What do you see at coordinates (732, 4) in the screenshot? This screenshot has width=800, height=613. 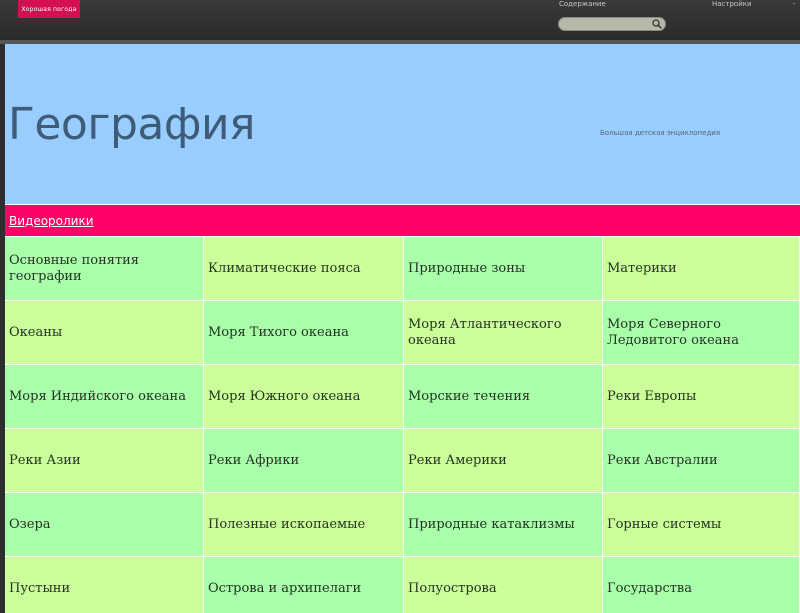 I see `settings-link: Настройки` at bounding box center [732, 4].